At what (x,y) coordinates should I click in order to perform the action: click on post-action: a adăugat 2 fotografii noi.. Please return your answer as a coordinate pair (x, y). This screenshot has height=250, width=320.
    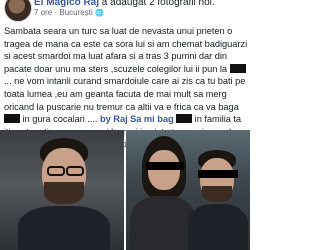
    Looking at the image, I should click on (158, 4).